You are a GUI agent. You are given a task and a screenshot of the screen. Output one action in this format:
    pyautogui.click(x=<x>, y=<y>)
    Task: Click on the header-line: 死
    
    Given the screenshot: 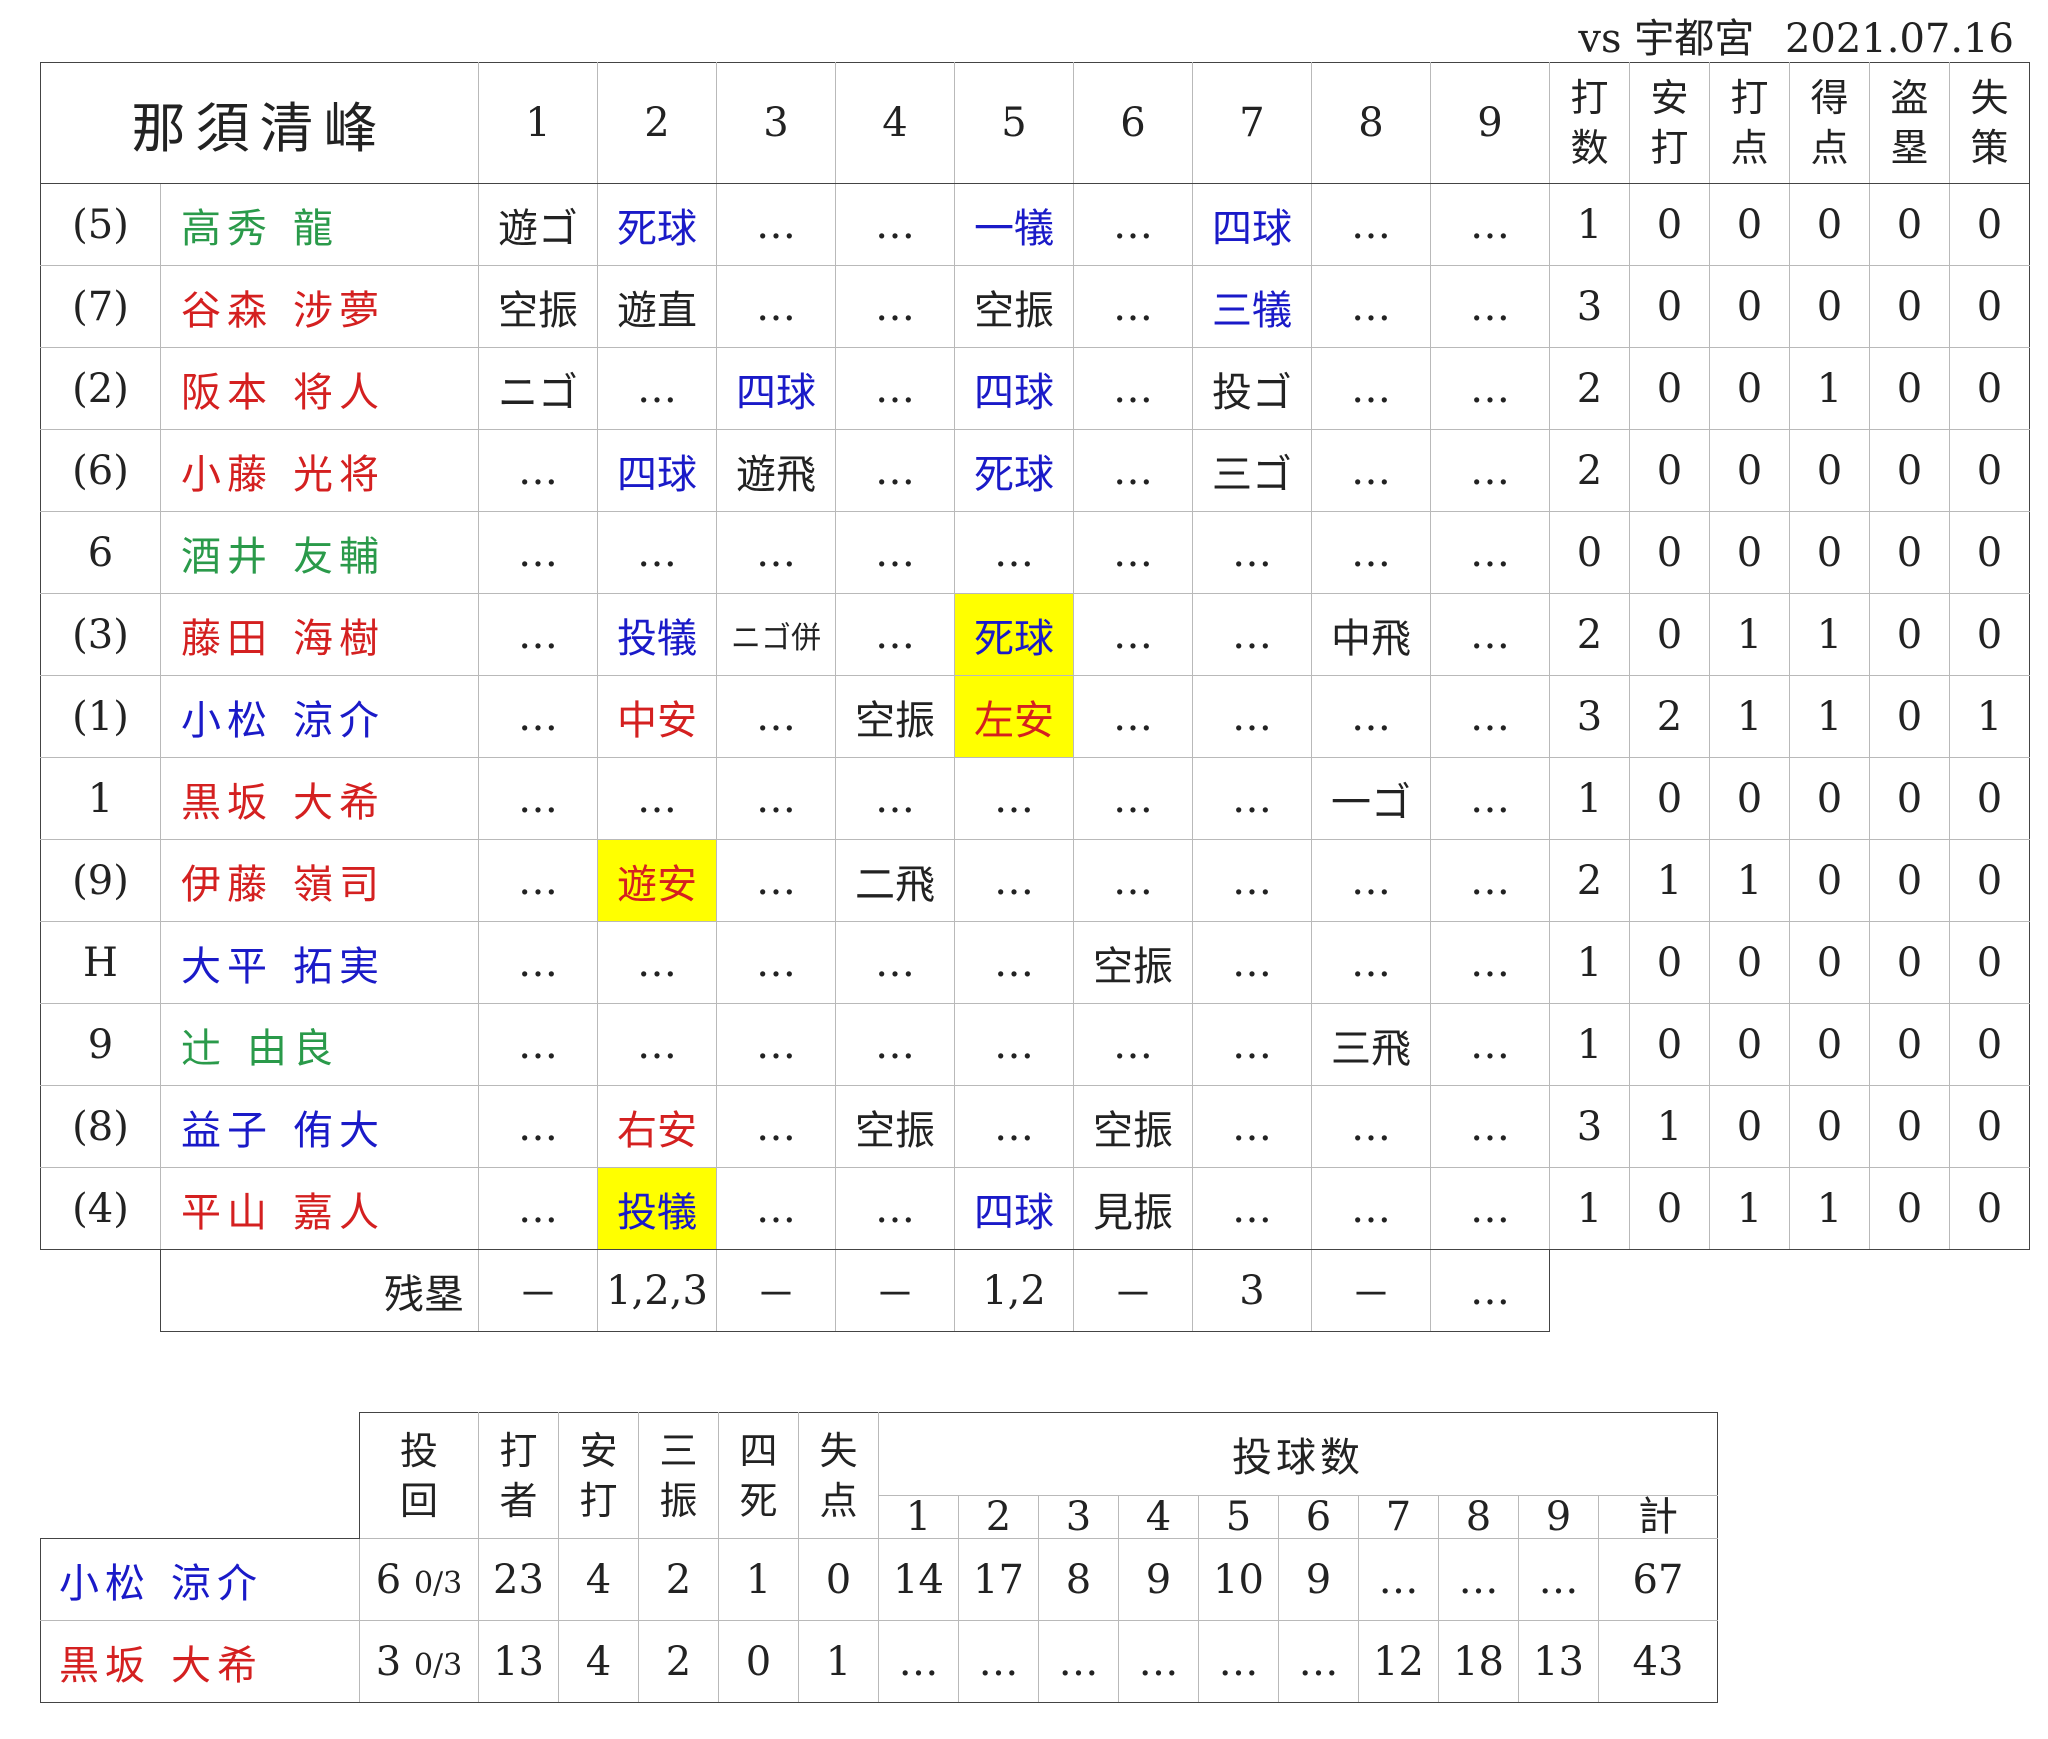 What is the action you would take?
    pyautogui.click(x=758, y=1500)
    